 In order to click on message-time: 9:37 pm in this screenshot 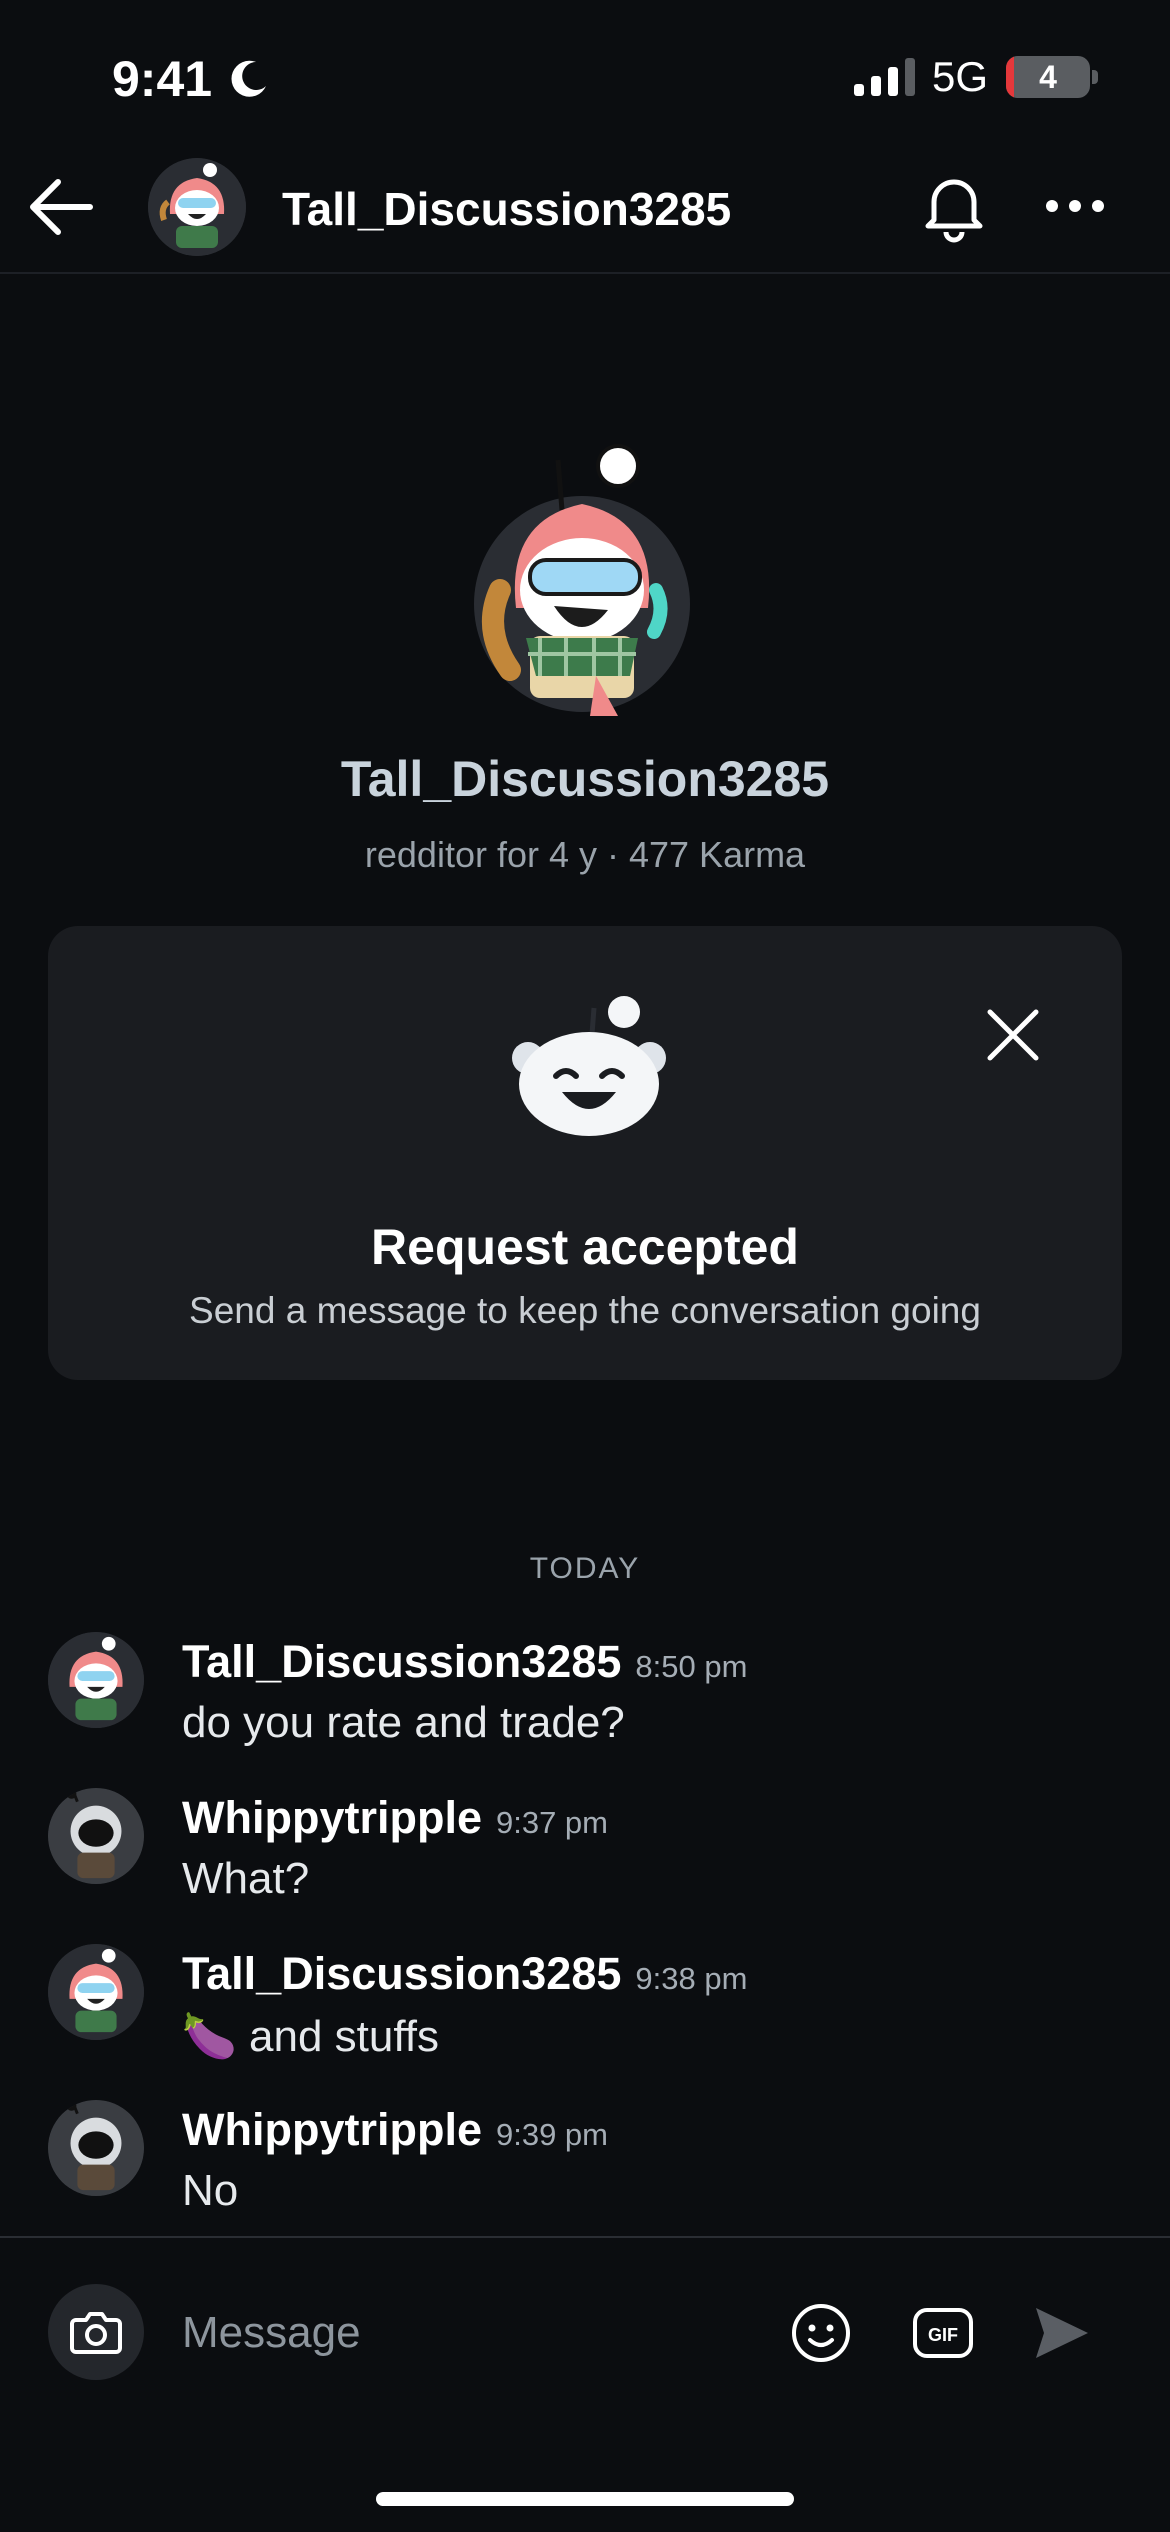, I will do `click(551, 1822)`.